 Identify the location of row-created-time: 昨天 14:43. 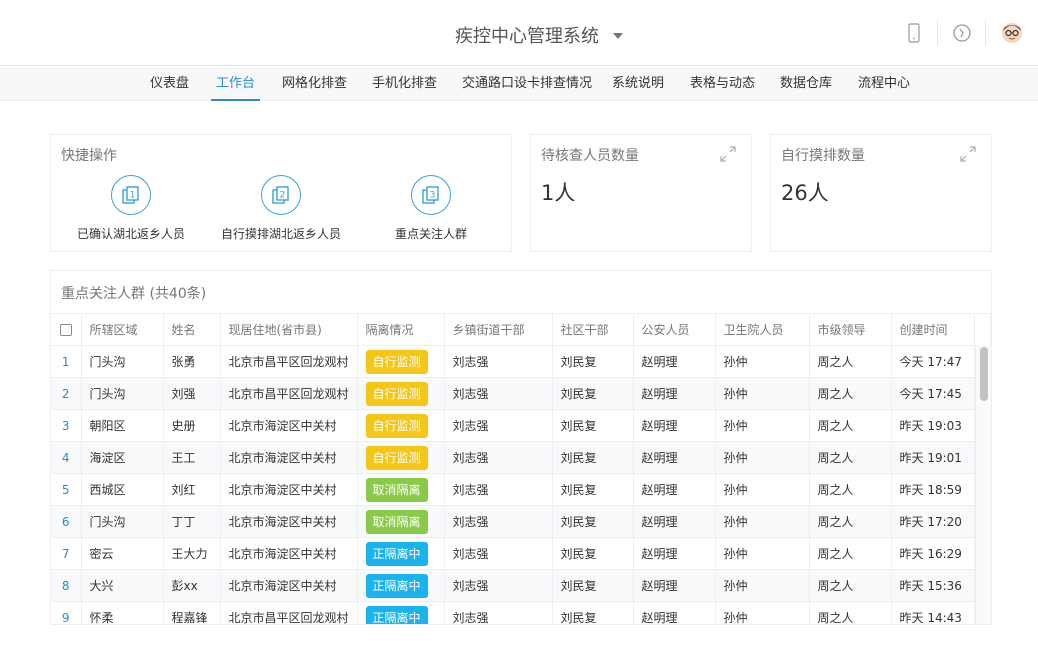
(933, 612).